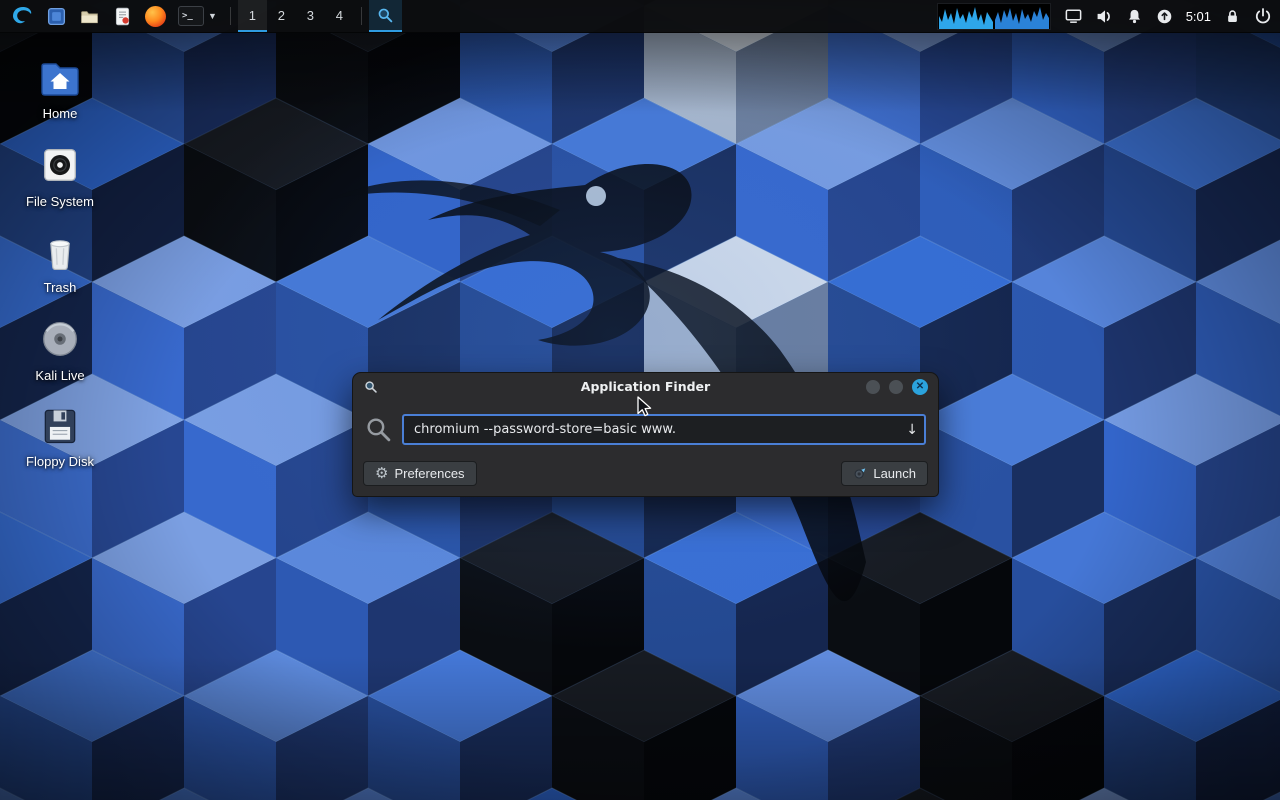 The width and height of the screenshot is (1280, 800). What do you see at coordinates (60, 461) in the screenshot?
I see `desktop-icon-label: Floppy Disk` at bounding box center [60, 461].